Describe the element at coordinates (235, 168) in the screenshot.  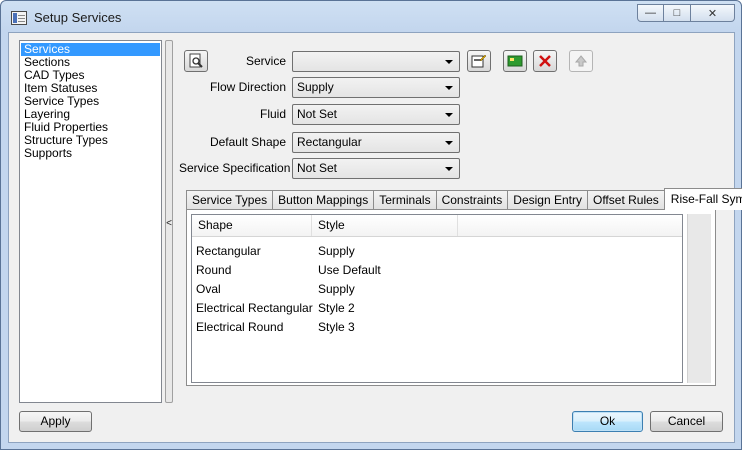
I see `service-specification-label: Service Specification` at that location.